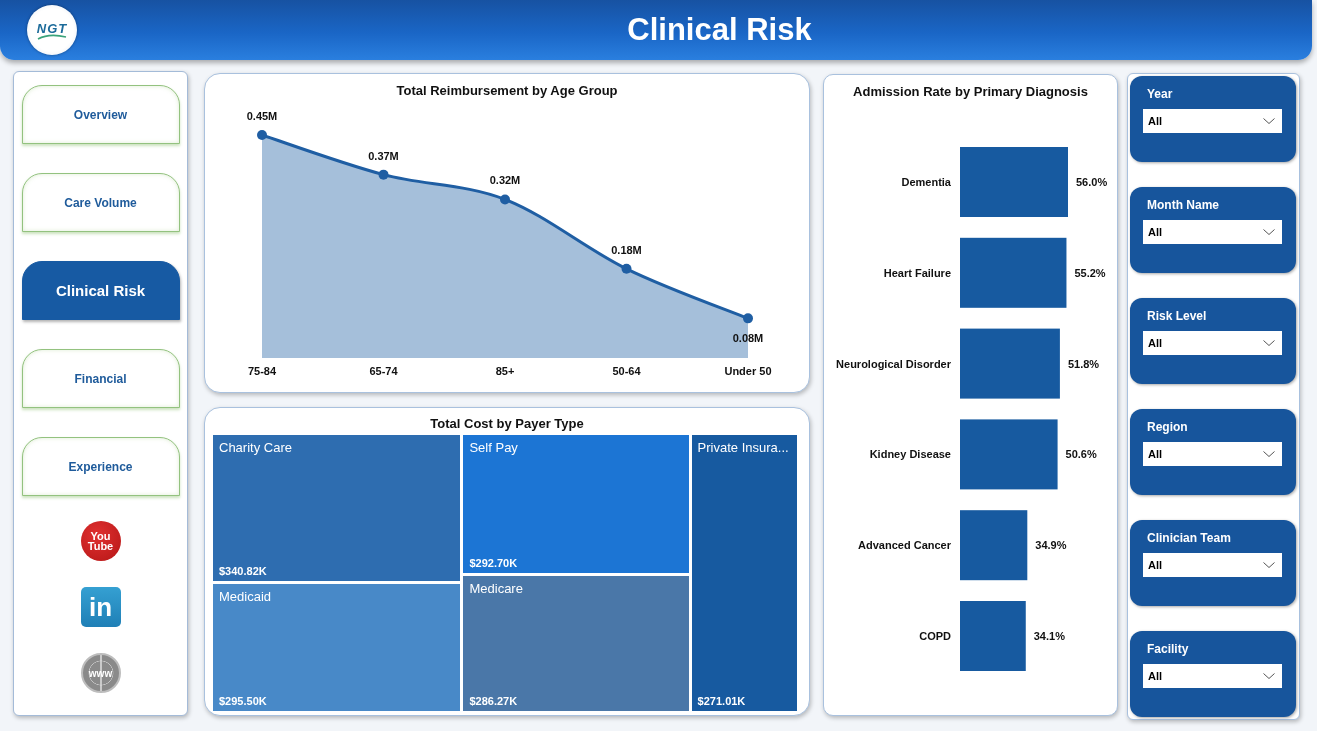  What do you see at coordinates (1183, 205) in the screenshot?
I see `filter-label: Month Name` at bounding box center [1183, 205].